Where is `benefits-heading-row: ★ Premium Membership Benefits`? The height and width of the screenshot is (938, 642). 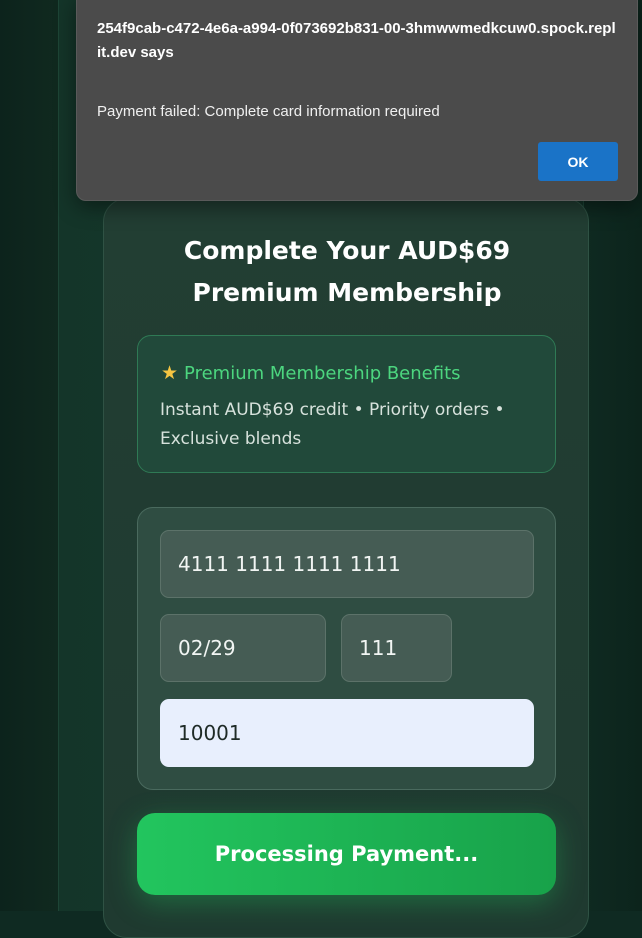 benefits-heading-row: ★ Premium Membership Benefits is located at coordinates (311, 373).